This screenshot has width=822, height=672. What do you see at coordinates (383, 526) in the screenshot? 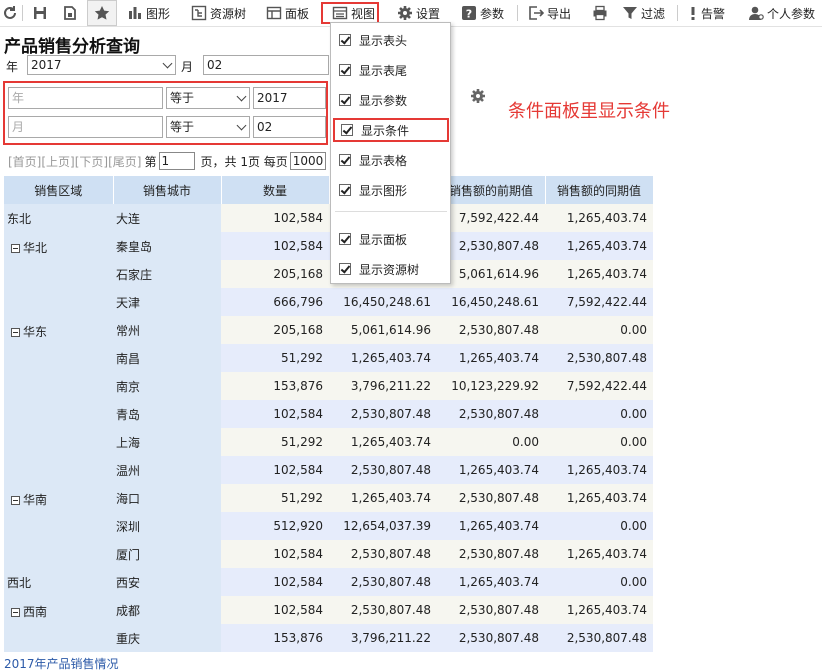
I see `value-cell: 12,654,037.39` at bounding box center [383, 526].